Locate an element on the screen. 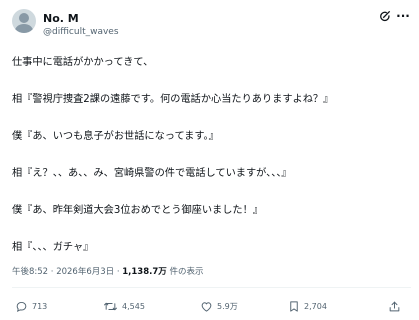  author-handle: @difficult_waves is located at coordinates (81, 32).